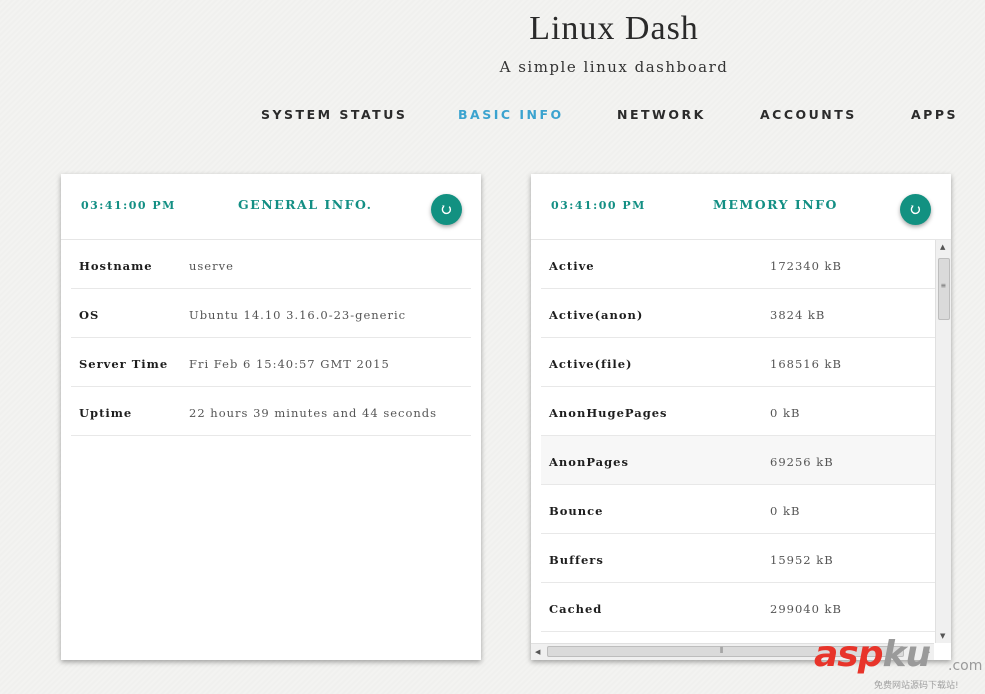 The height and width of the screenshot is (694, 985). I want to click on general-info-header: 03:41:00 PM GENERAL INFO., so click(271, 207).